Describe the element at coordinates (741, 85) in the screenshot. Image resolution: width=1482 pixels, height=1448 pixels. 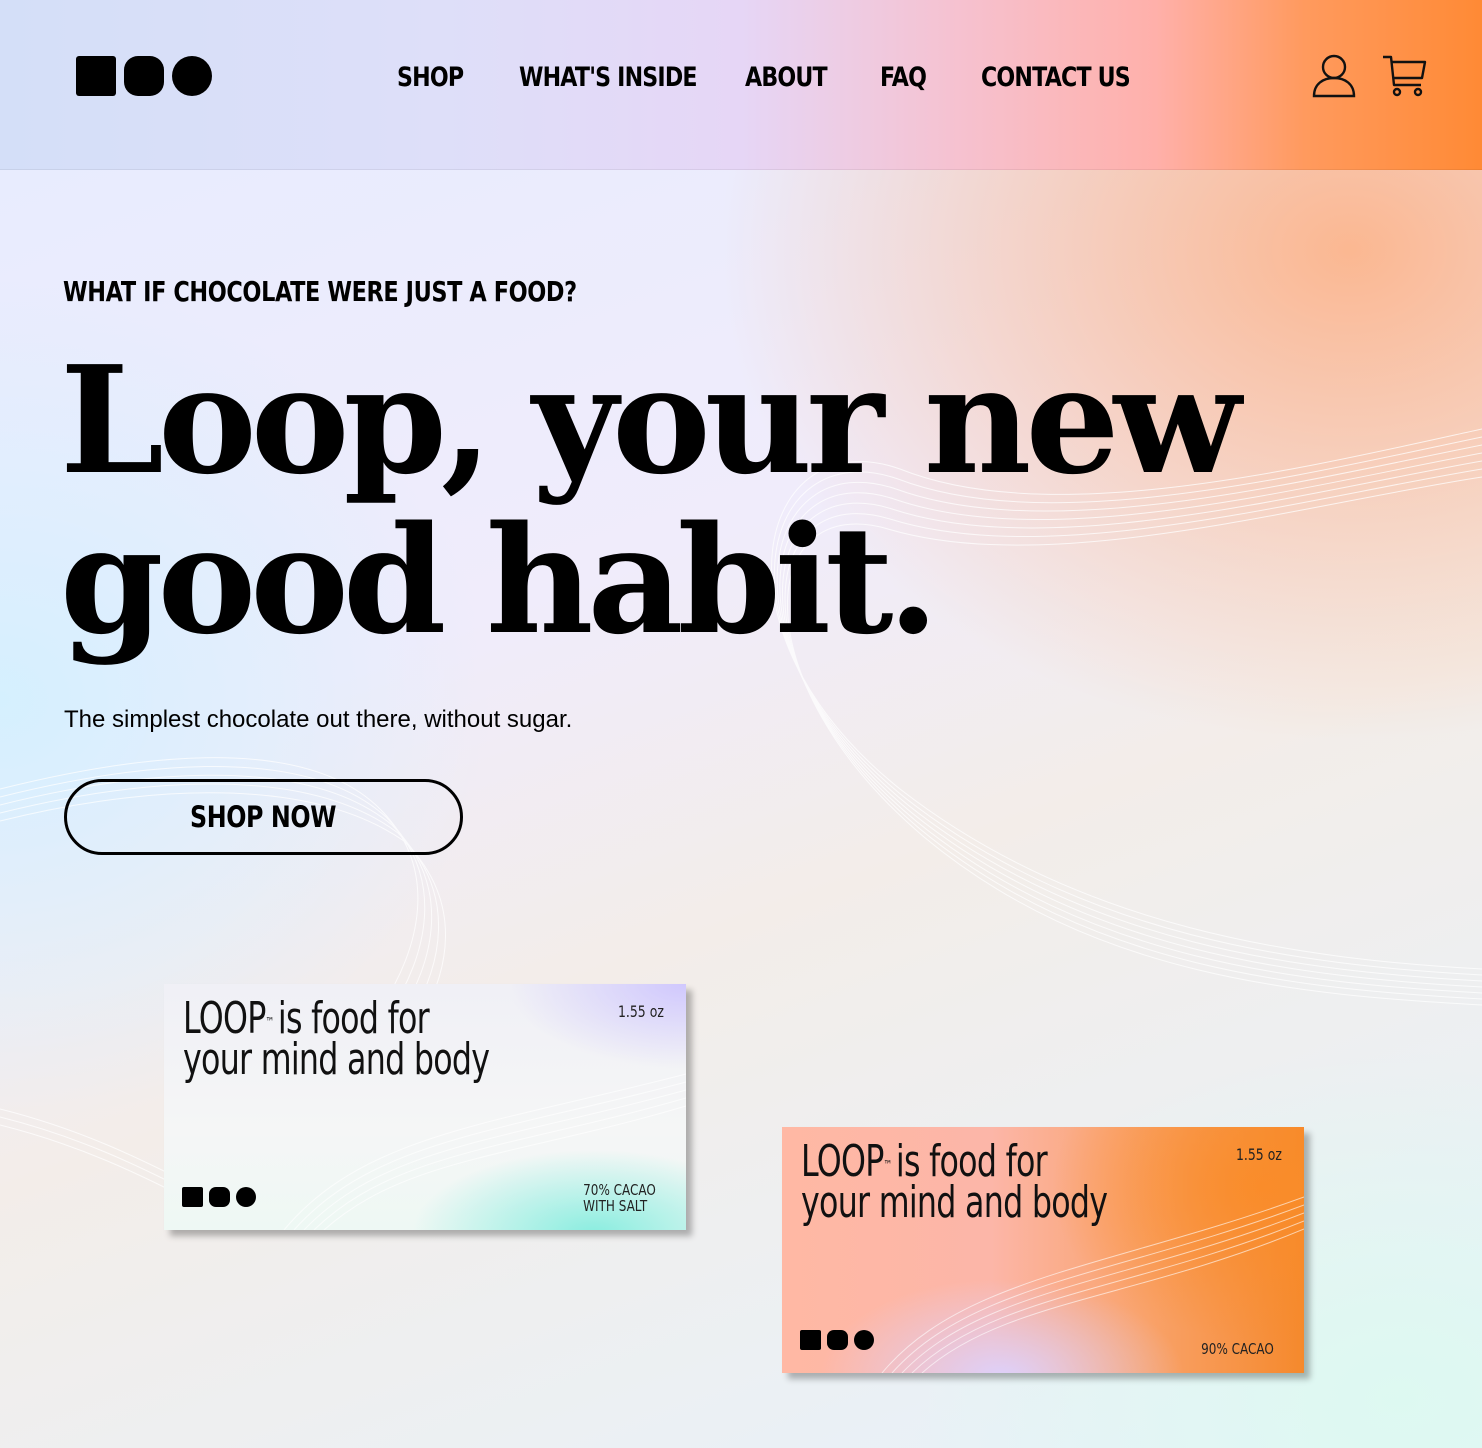
I see `top-navigation-bar: SHOP WHAT'S INSIDE ABOUT FAQ CONTACT US` at that location.